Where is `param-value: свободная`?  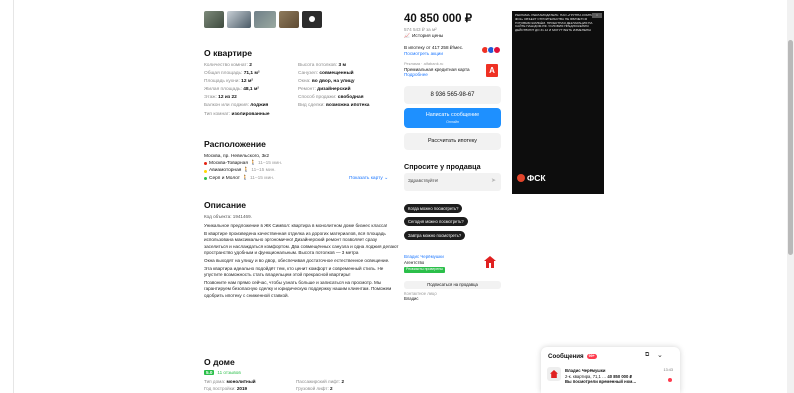 param-value: свободная is located at coordinates (350, 98).